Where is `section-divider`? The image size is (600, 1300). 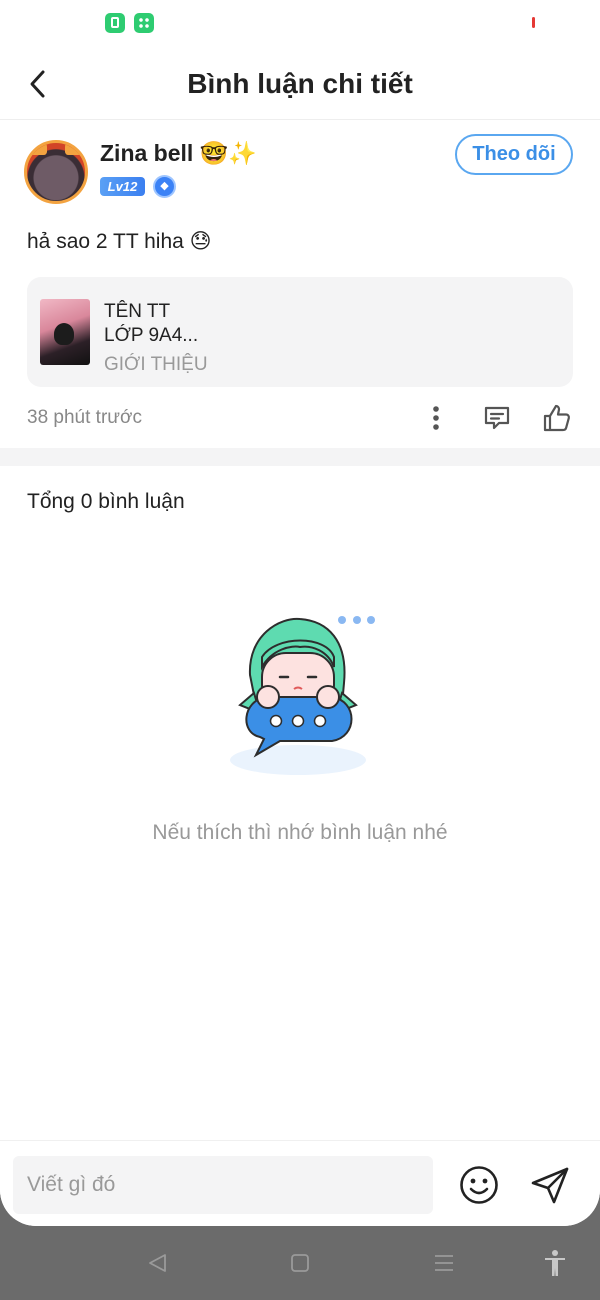
section-divider is located at coordinates (300, 457).